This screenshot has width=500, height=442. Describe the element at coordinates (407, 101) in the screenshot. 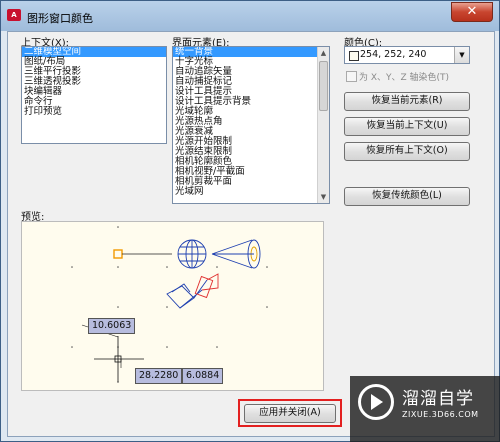

I see `restore-current-element-button: 恢复当前元素(R)` at that location.